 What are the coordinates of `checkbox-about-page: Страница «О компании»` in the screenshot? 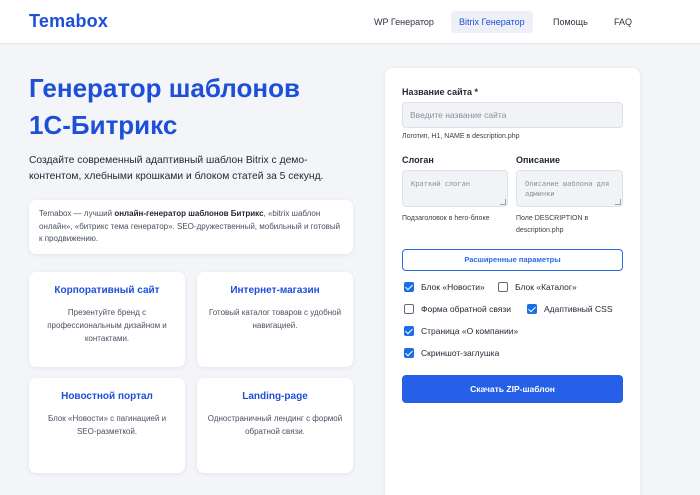 It's located at (461, 331).